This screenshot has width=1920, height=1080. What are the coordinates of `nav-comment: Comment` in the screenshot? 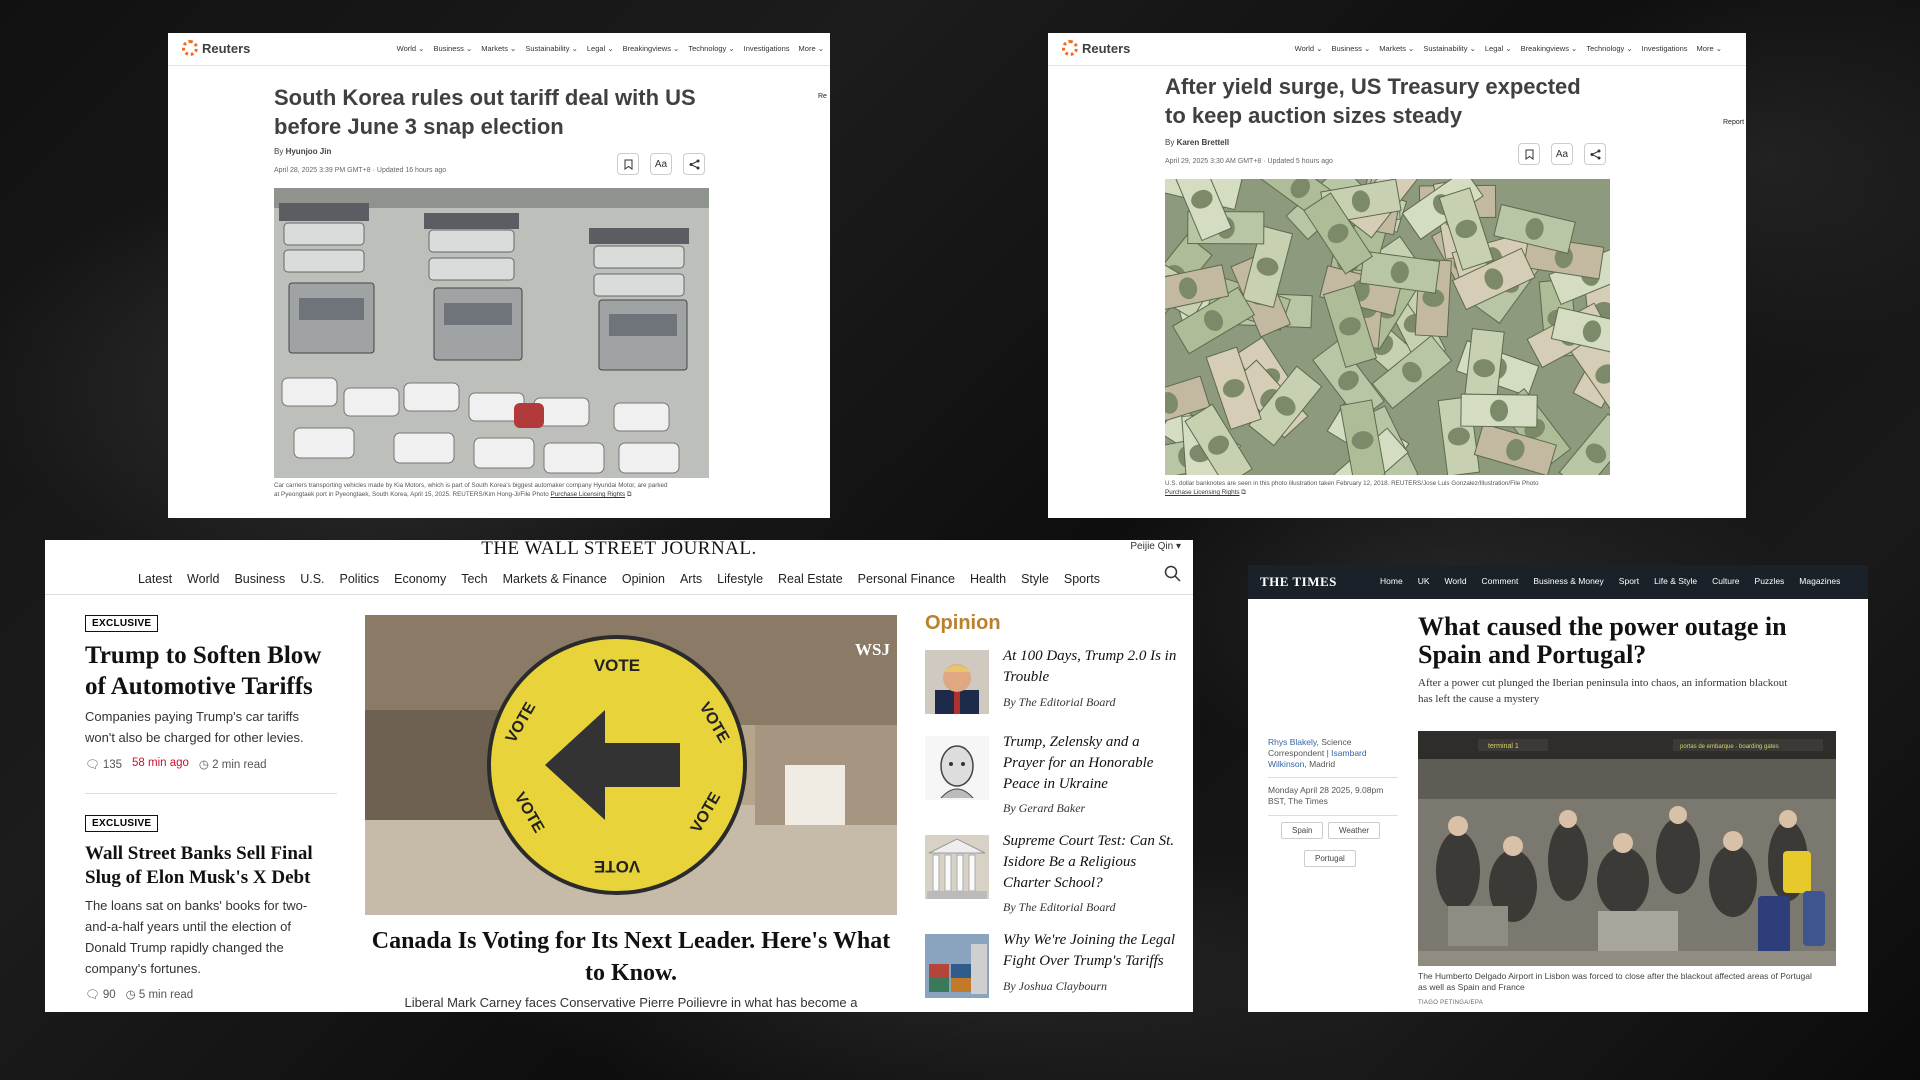 It's located at (1500, 581).